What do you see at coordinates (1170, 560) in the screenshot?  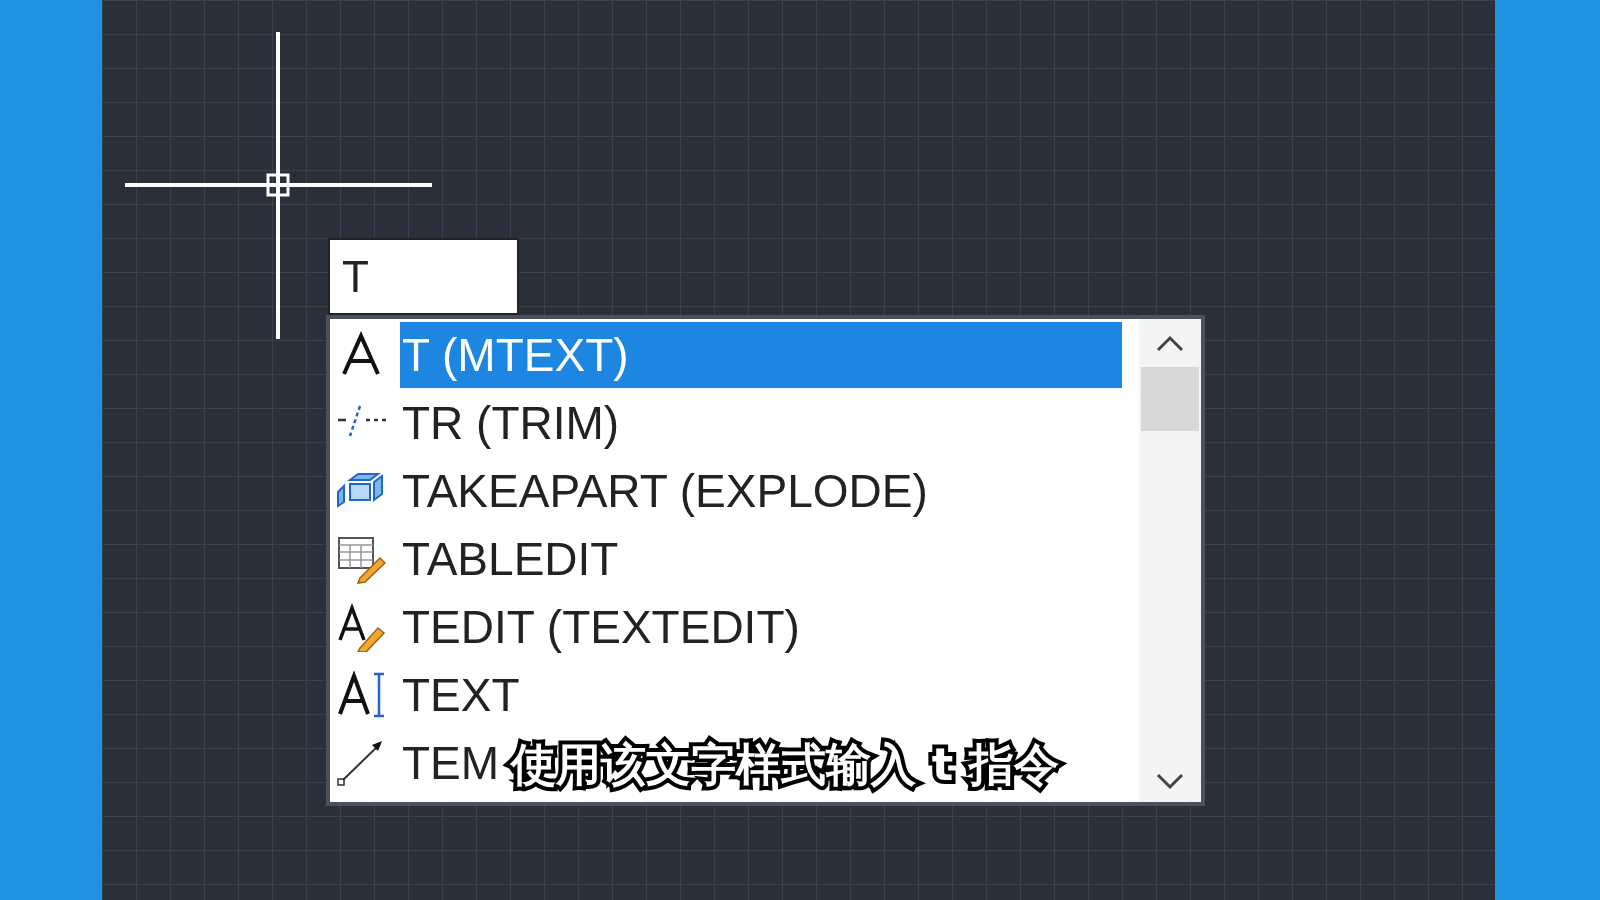 I see `scrollbar` at bounding box center [1170, 560].